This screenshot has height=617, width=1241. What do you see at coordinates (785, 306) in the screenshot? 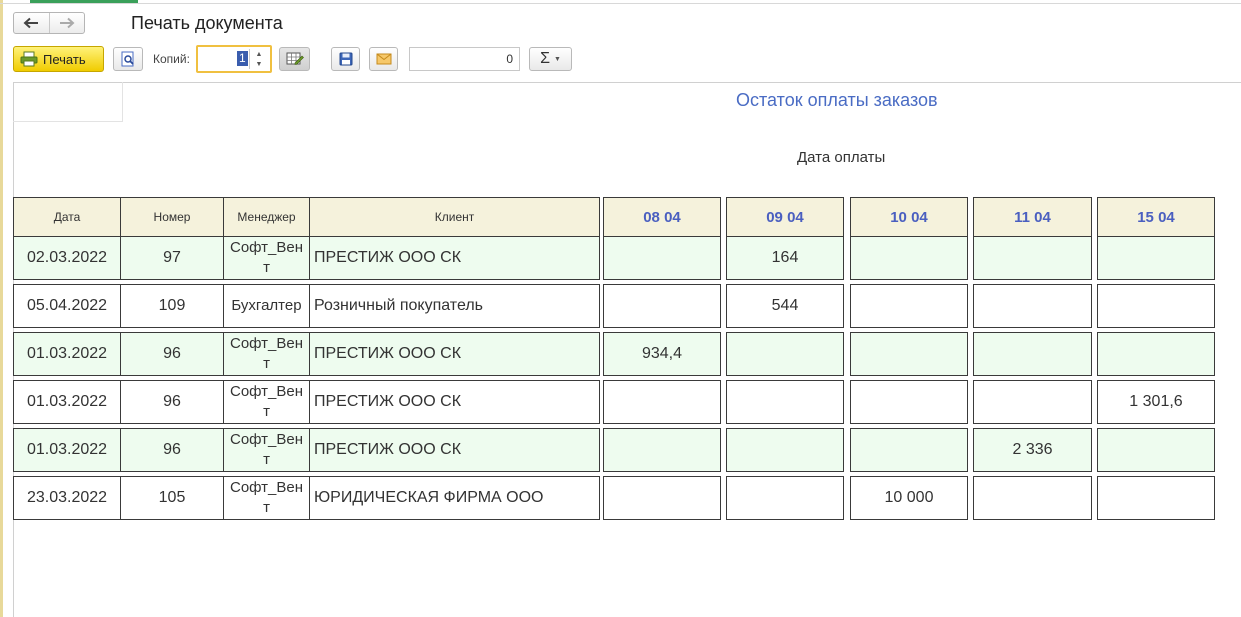
I see `cell-amount: 544` at bounding box center [785, 306].